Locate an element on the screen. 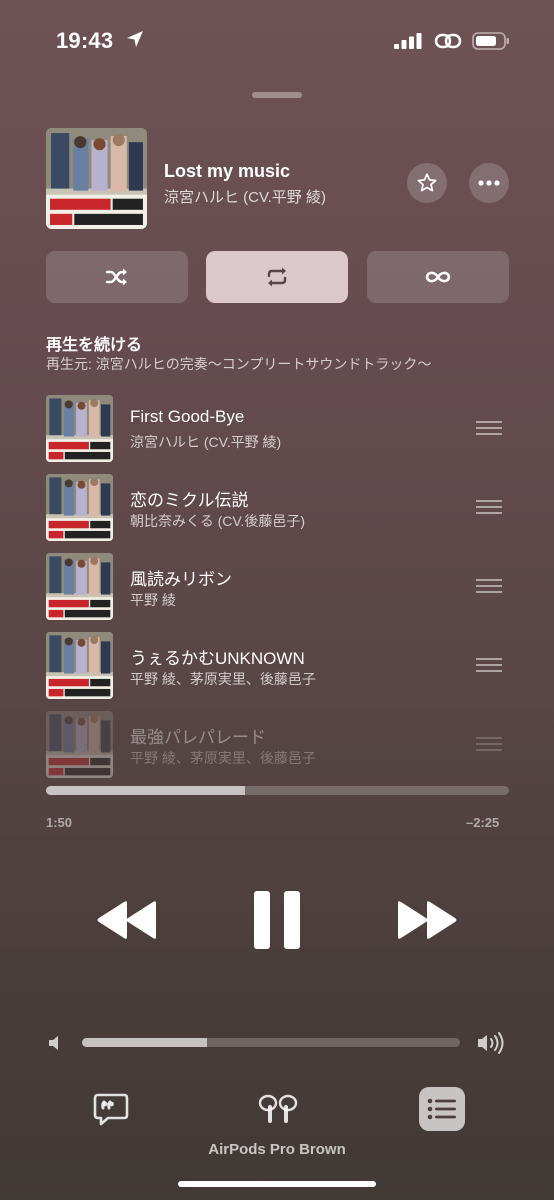  remaining-time: –2:25 is located at coordinates (483, 822).